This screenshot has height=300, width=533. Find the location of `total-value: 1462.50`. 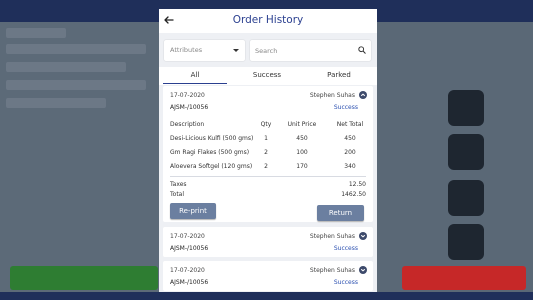

total-value: 1462.50 is located at coordinates (353, 194).